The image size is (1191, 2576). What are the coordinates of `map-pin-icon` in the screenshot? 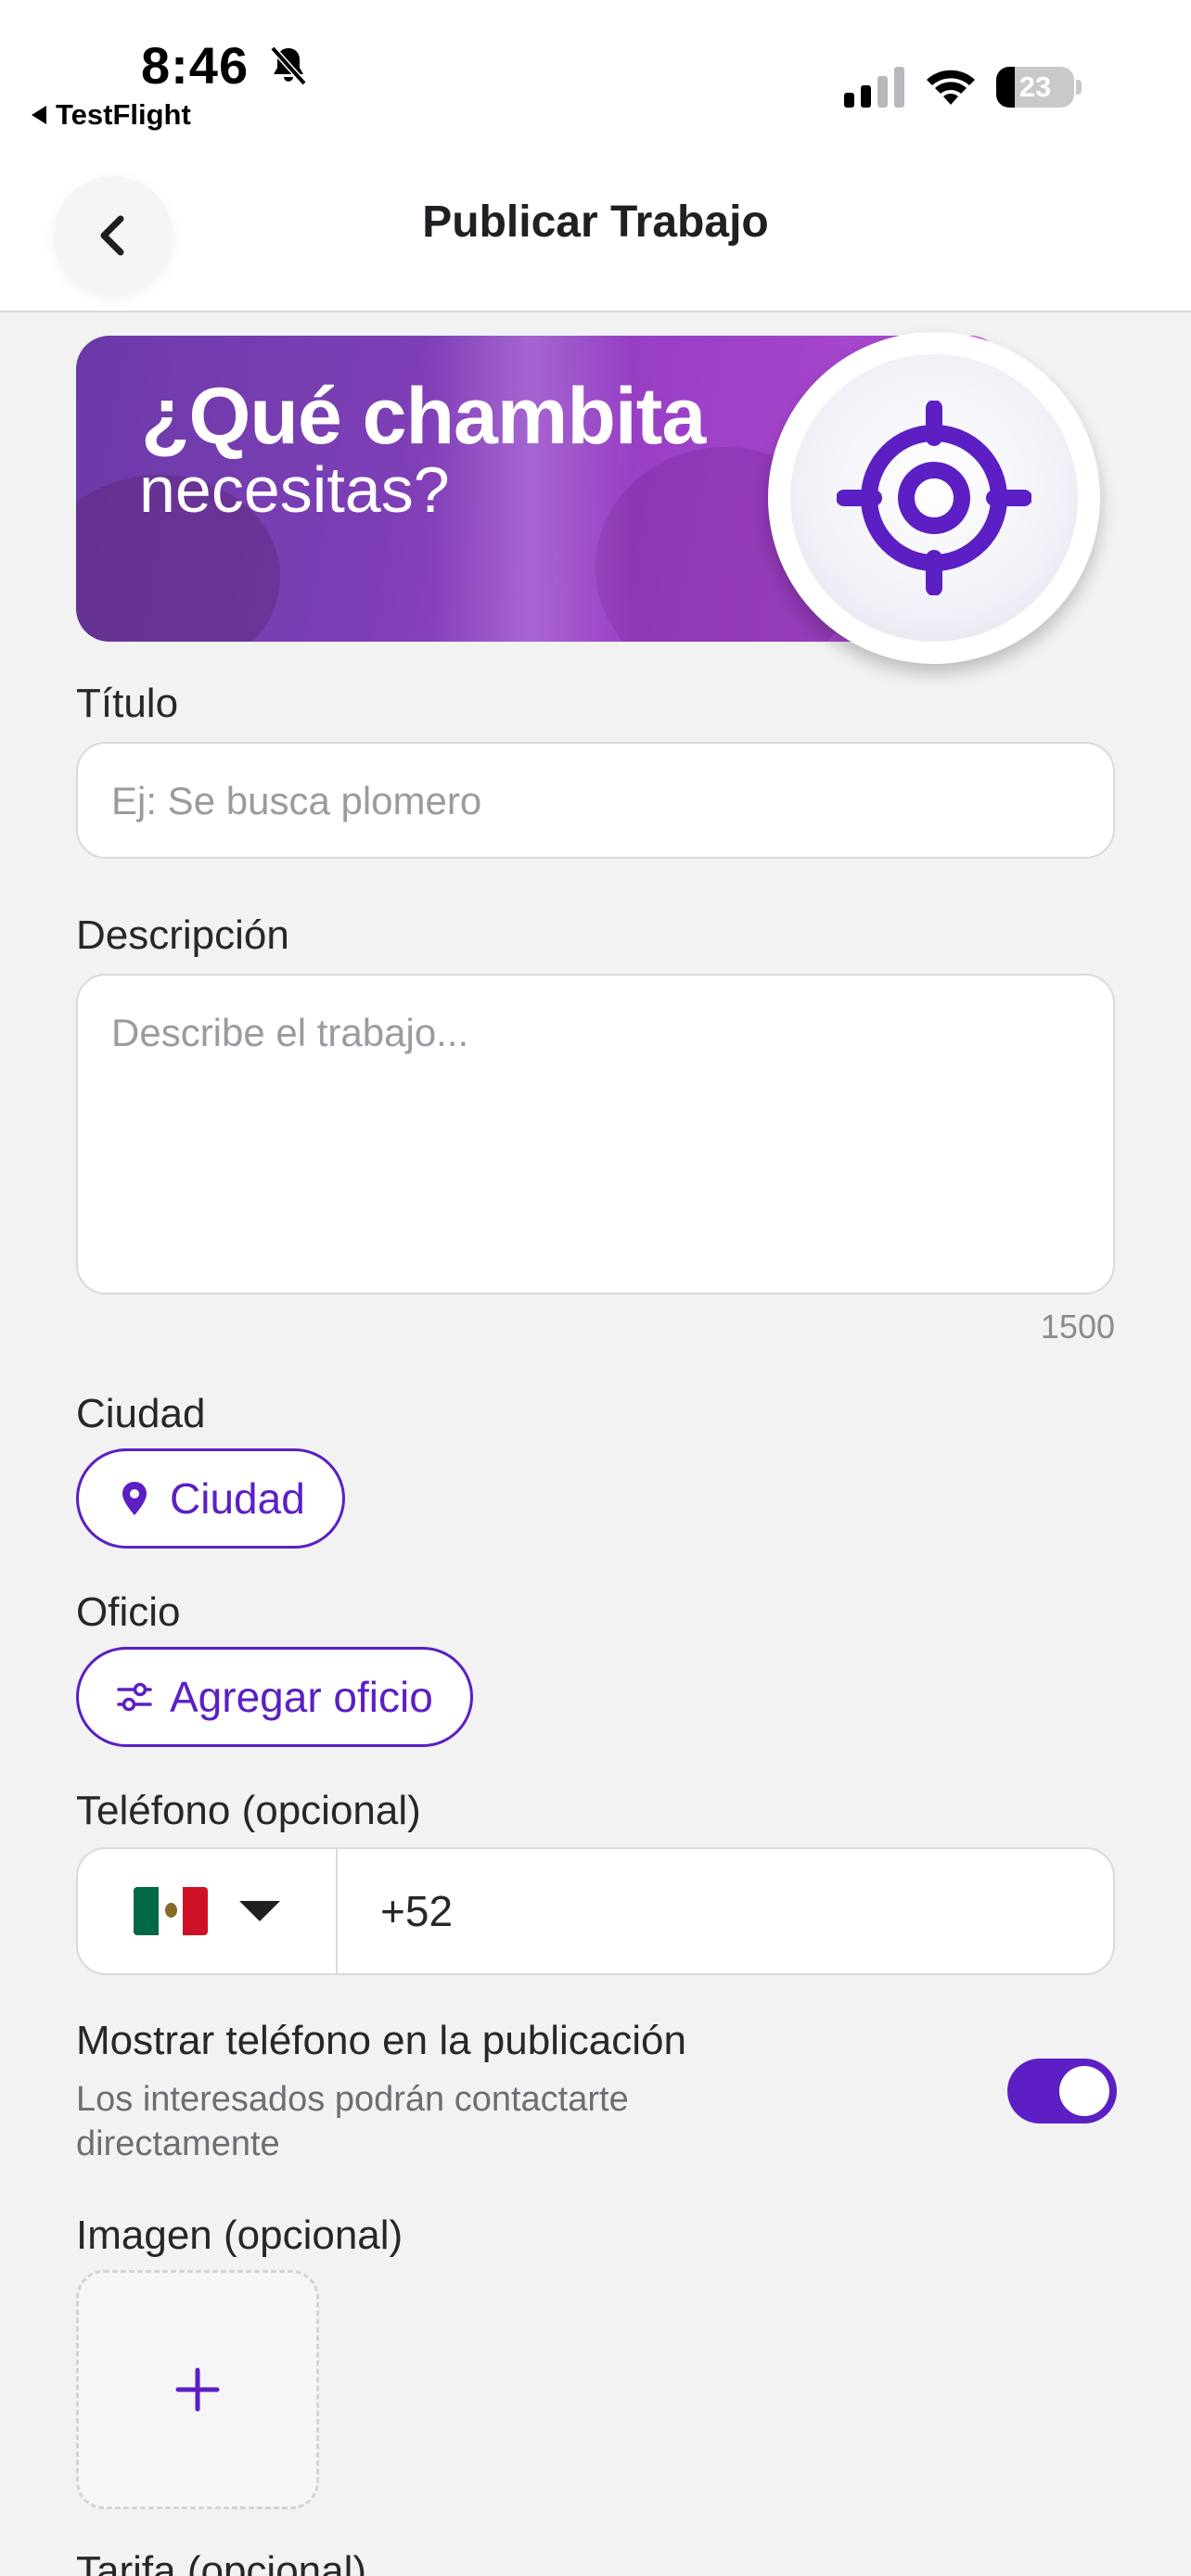 It's located at (134, 1498).